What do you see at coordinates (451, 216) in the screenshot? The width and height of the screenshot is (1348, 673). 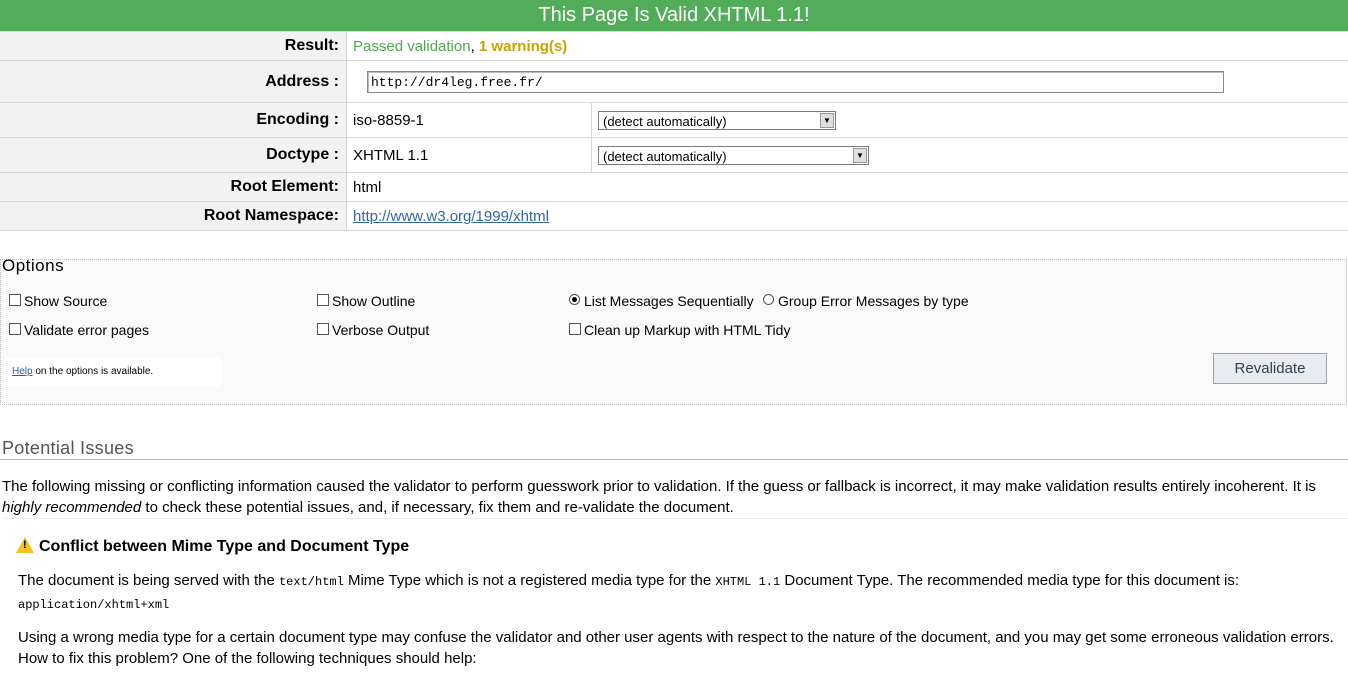 I see `namespace-link: http://www.w3.org/1999/xhtml` at bounding box center [451, 216].